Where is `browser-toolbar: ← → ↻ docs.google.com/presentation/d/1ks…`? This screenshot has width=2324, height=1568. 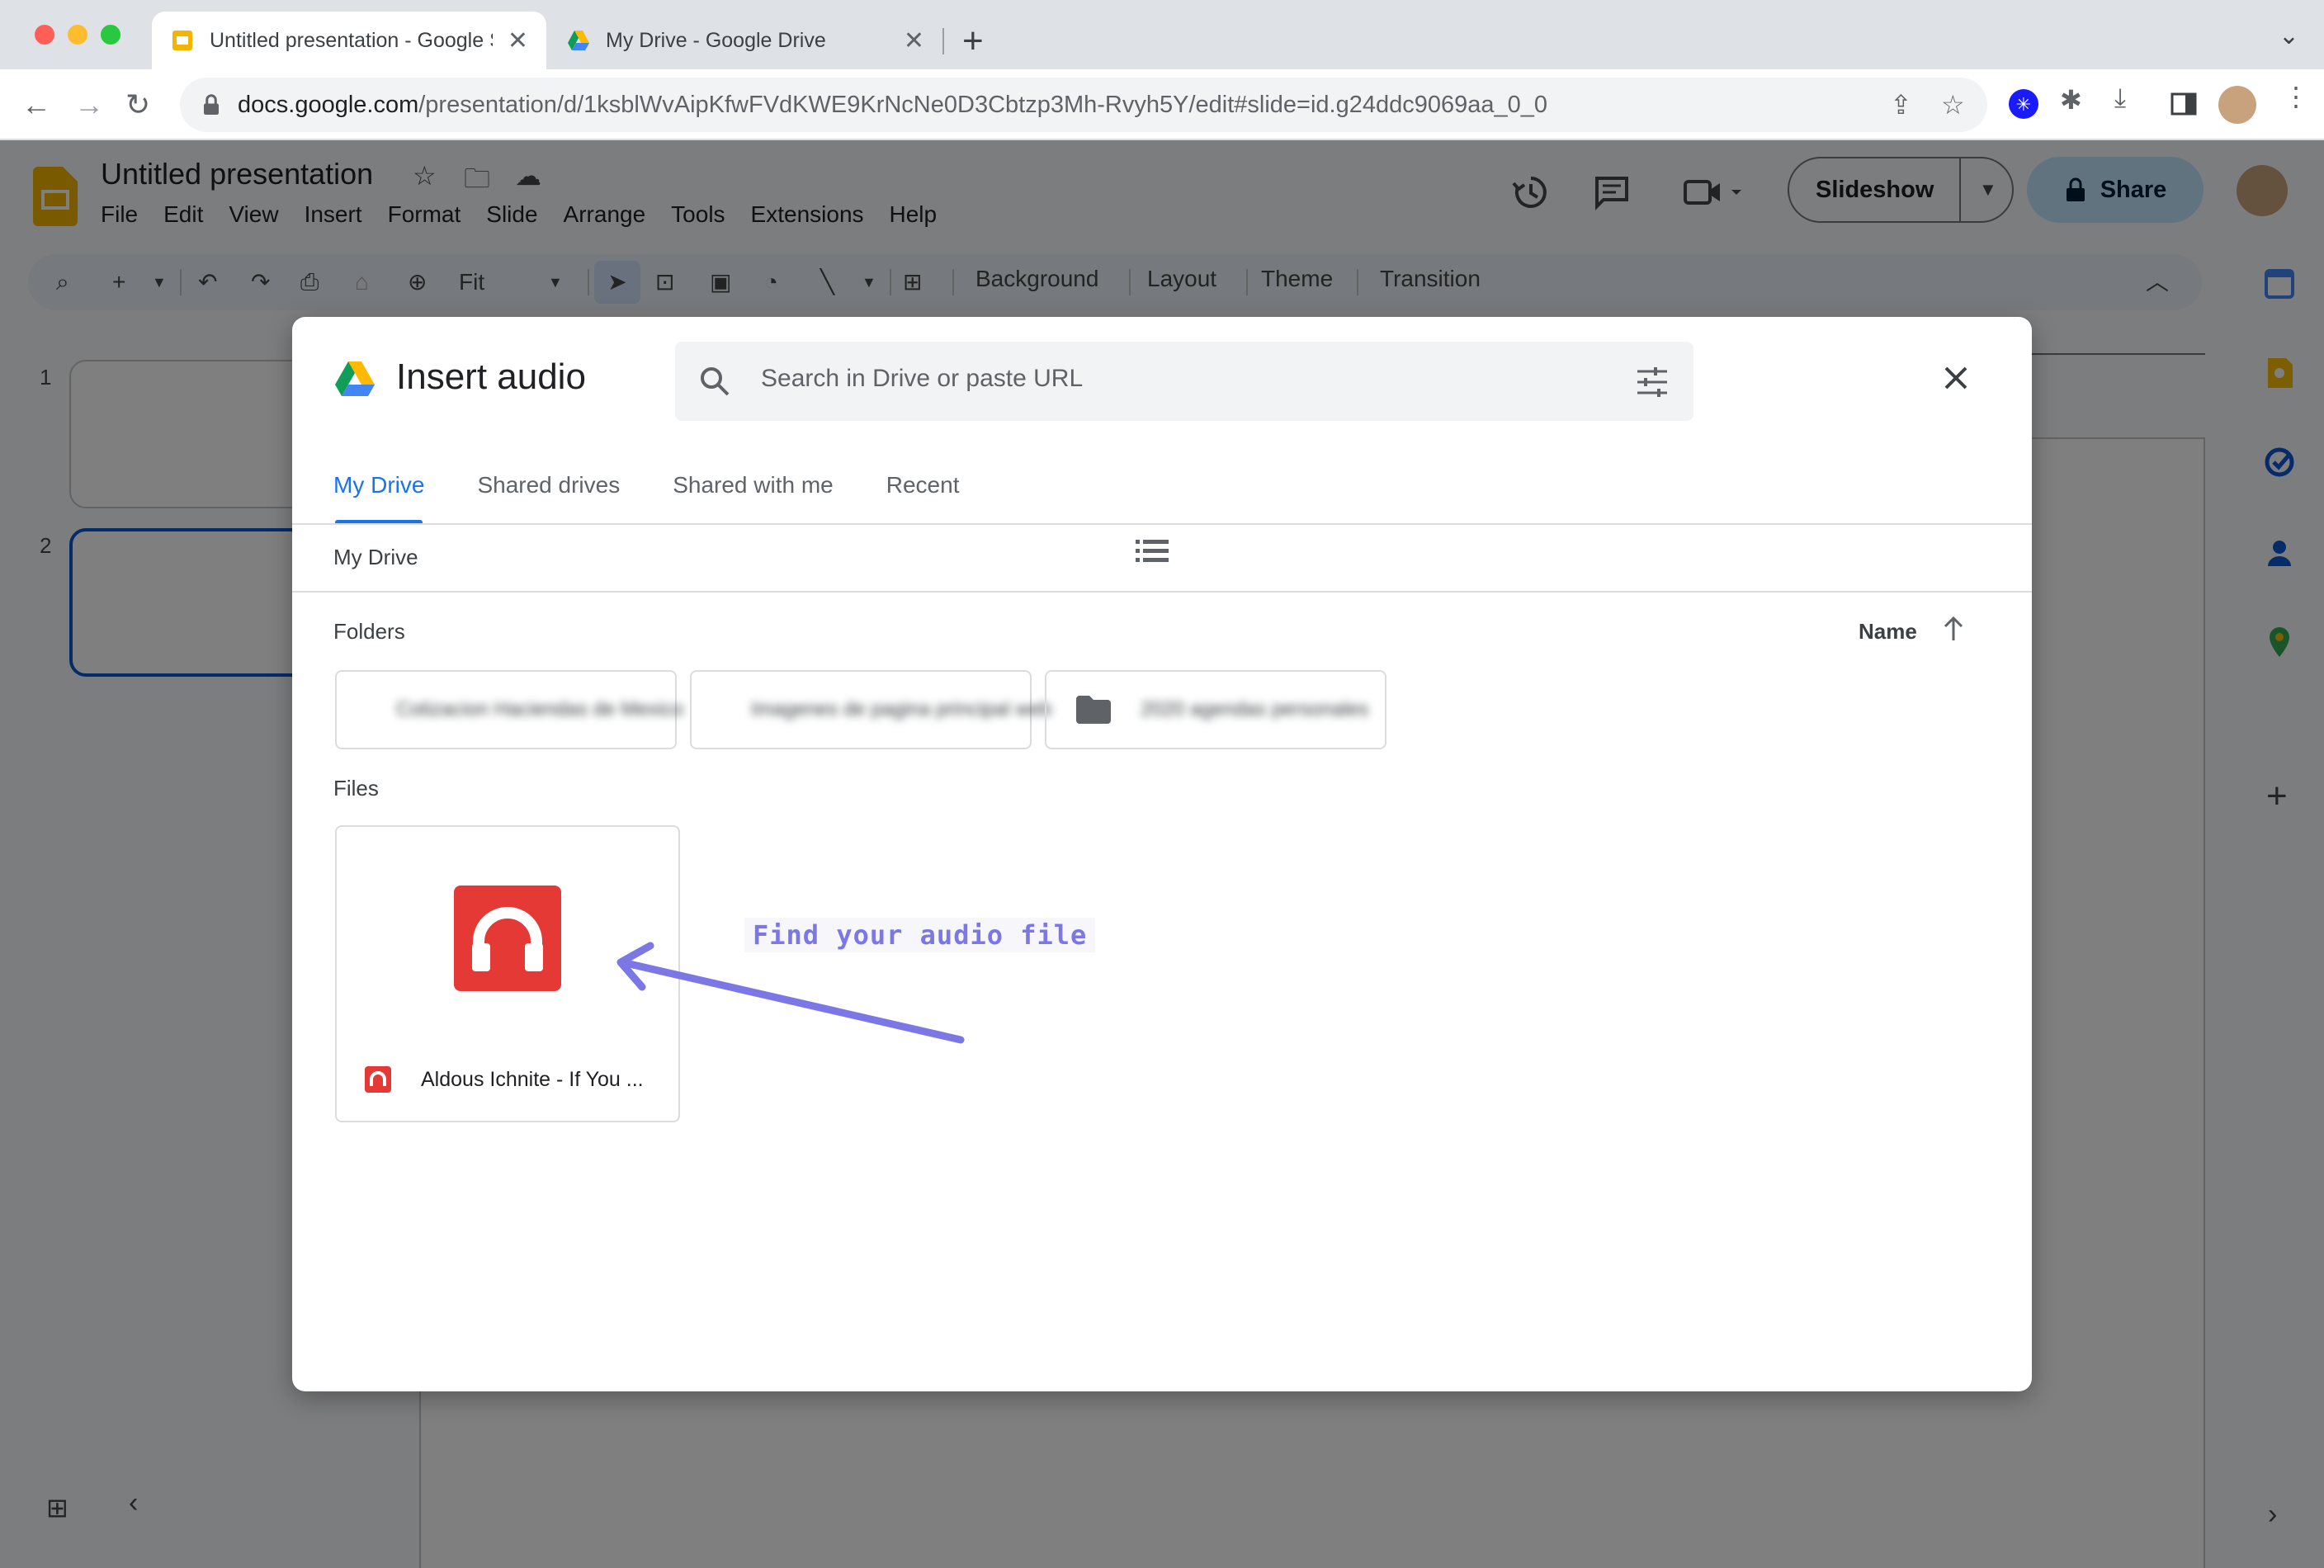
browser-toolbar: ← → ↻ docs.google.com/presentation/d/1ks… is located at coordinates (1162, 104).